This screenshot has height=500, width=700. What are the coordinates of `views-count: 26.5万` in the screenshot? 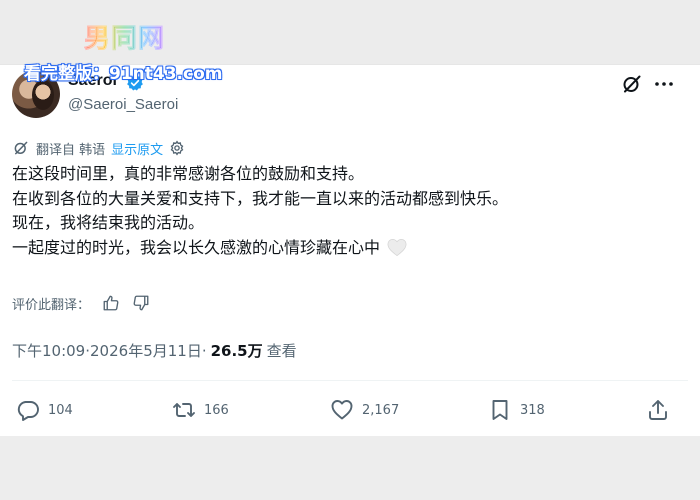 It's located at (236, 351).